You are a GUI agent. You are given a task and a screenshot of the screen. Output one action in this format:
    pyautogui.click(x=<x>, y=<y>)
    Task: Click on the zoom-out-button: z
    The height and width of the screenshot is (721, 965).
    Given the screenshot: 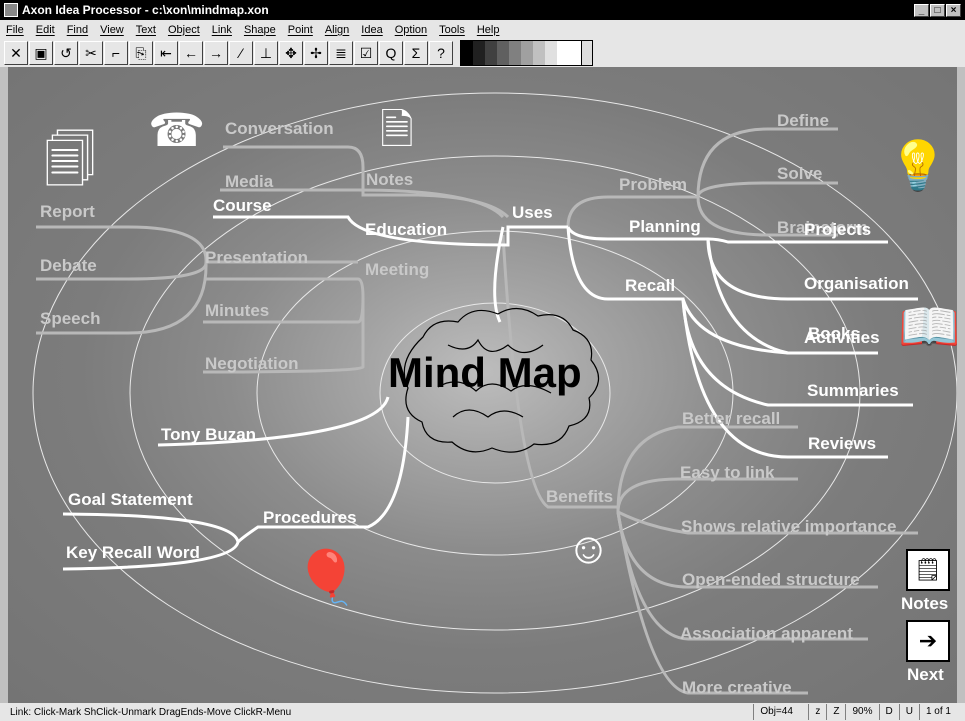 What is the action you would take?
    pyautogui.click(x=817, y=712)
    